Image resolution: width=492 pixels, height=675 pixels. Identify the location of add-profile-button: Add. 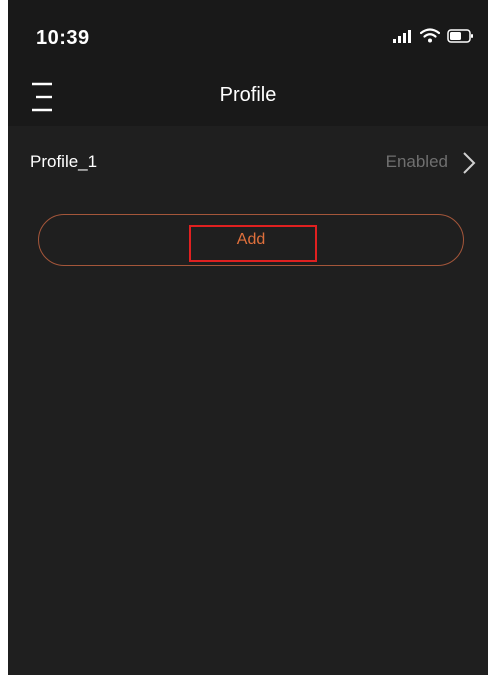
(251, 240).